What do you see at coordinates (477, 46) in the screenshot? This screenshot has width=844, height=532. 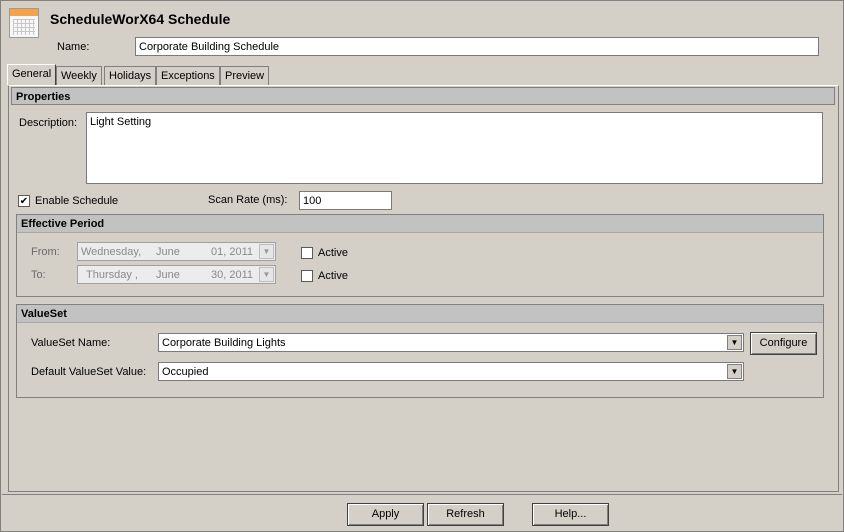 I see `name-field` at bounding box center [477, 46].